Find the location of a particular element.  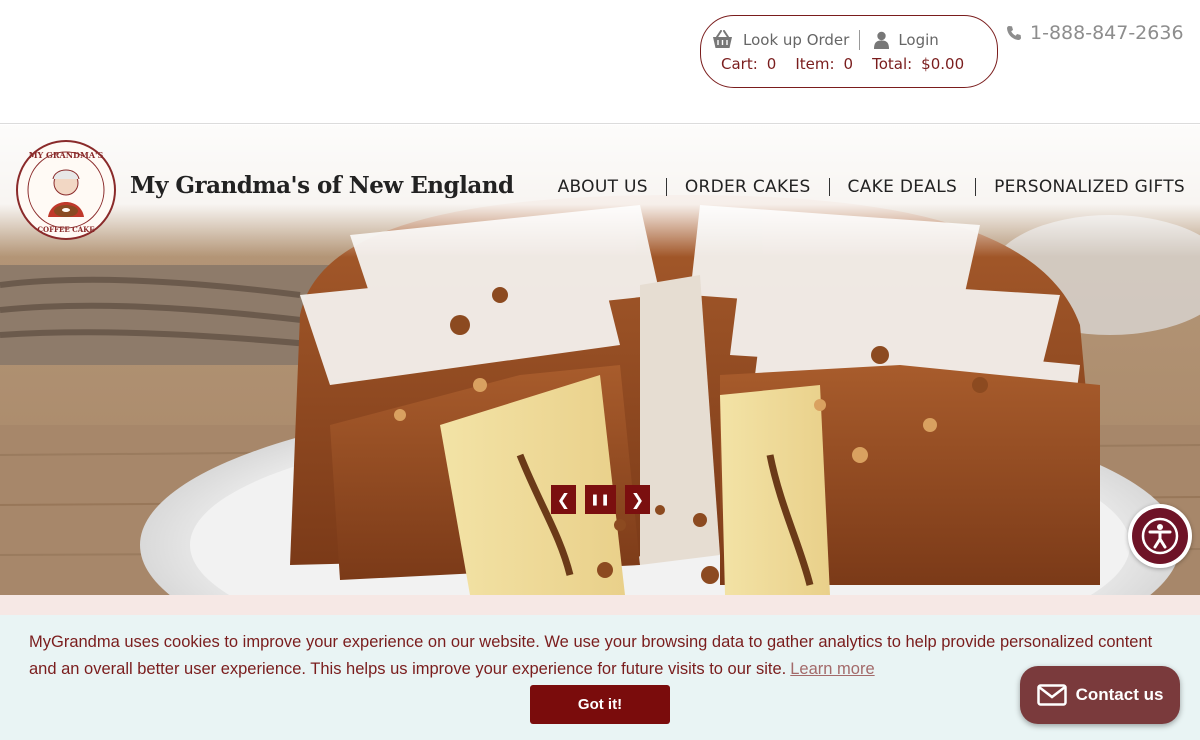

cart-value: 0 is located at coordinates (771, 64).